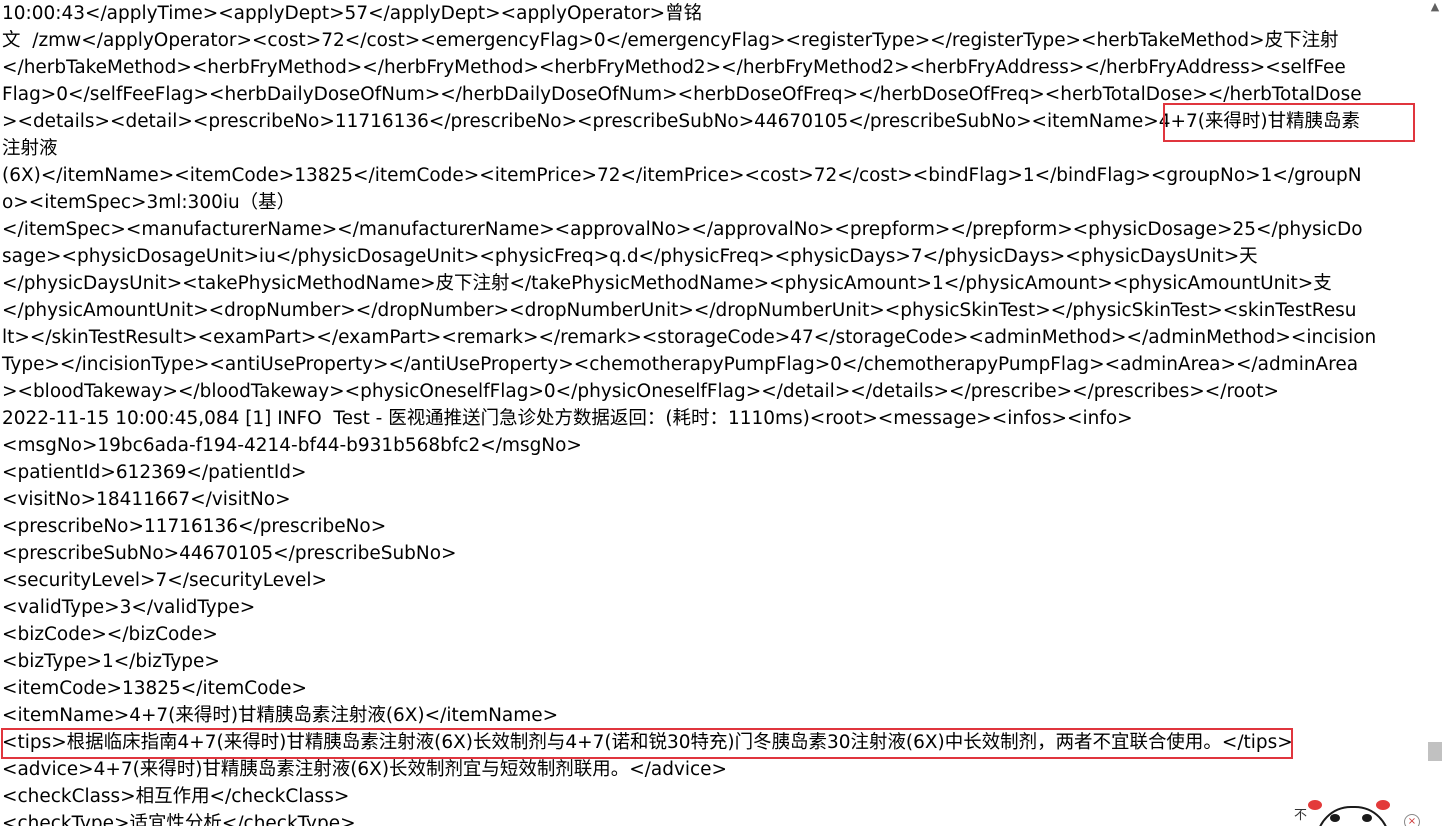 The image size is (1445, 826). I want to click on mascot-ear-right-icon, so click(1383, 805).